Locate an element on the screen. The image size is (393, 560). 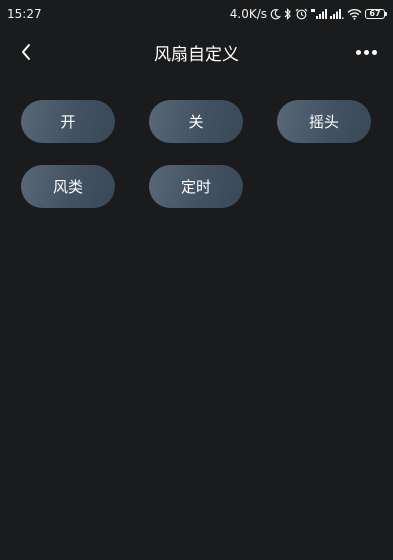
battery-cap is located at coordinates (386, 14).